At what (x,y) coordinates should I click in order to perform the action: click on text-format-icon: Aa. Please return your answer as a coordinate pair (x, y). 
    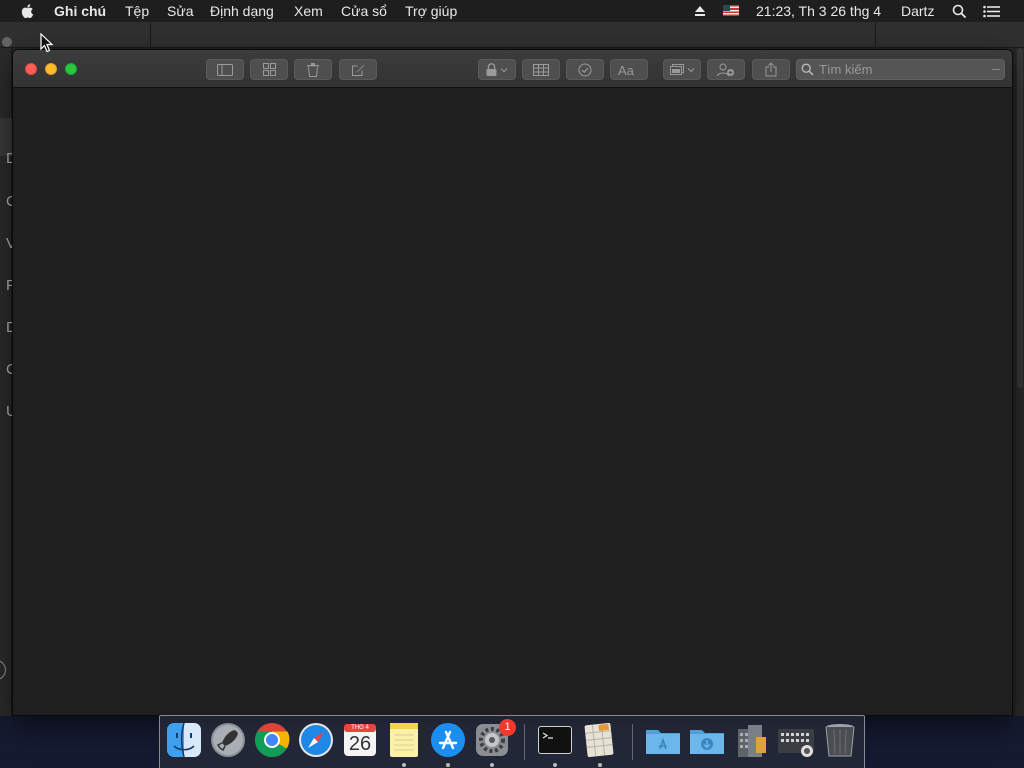
    Looking at the image, I should click on (626, 70).